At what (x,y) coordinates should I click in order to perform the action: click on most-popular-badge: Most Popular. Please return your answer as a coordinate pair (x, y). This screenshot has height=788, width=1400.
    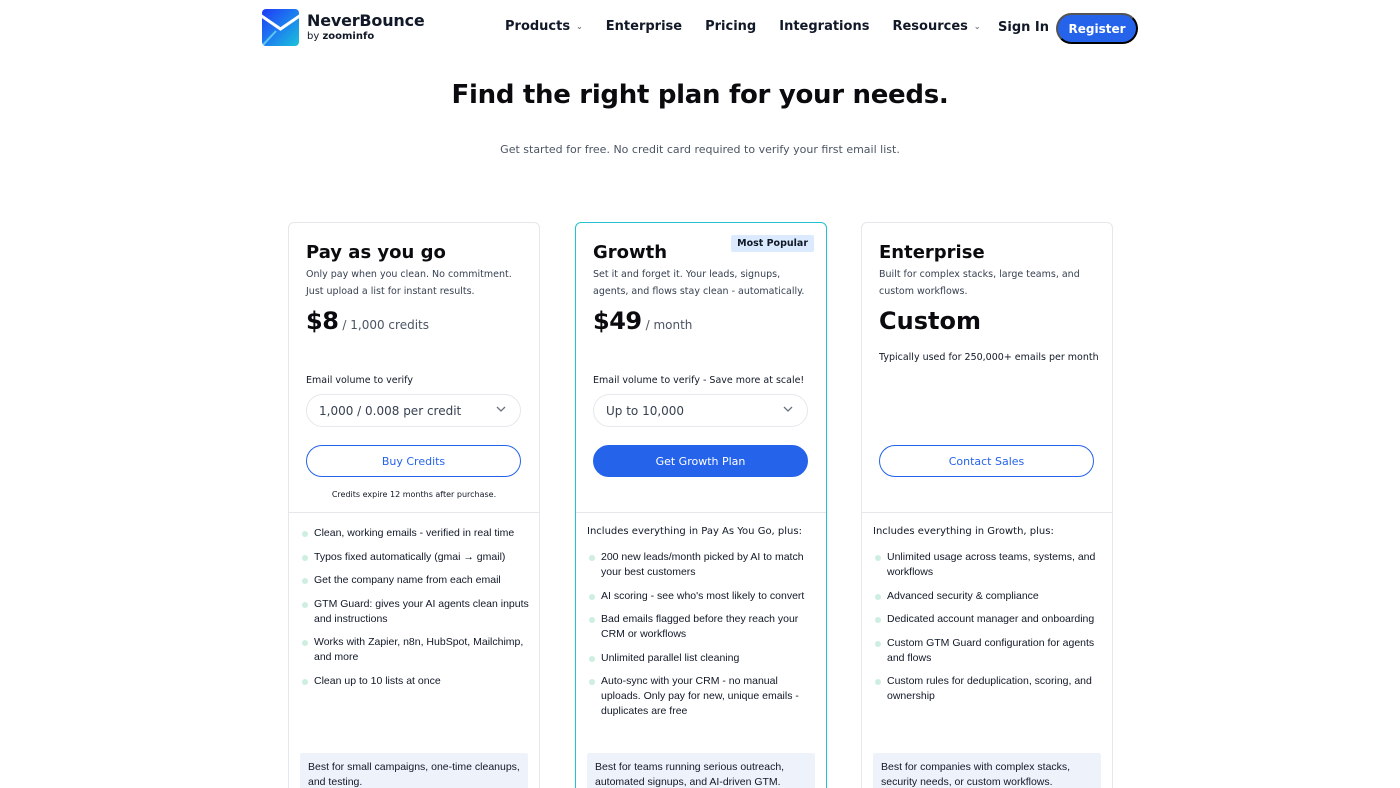
    Looking at the image, I should click on (772, 243).